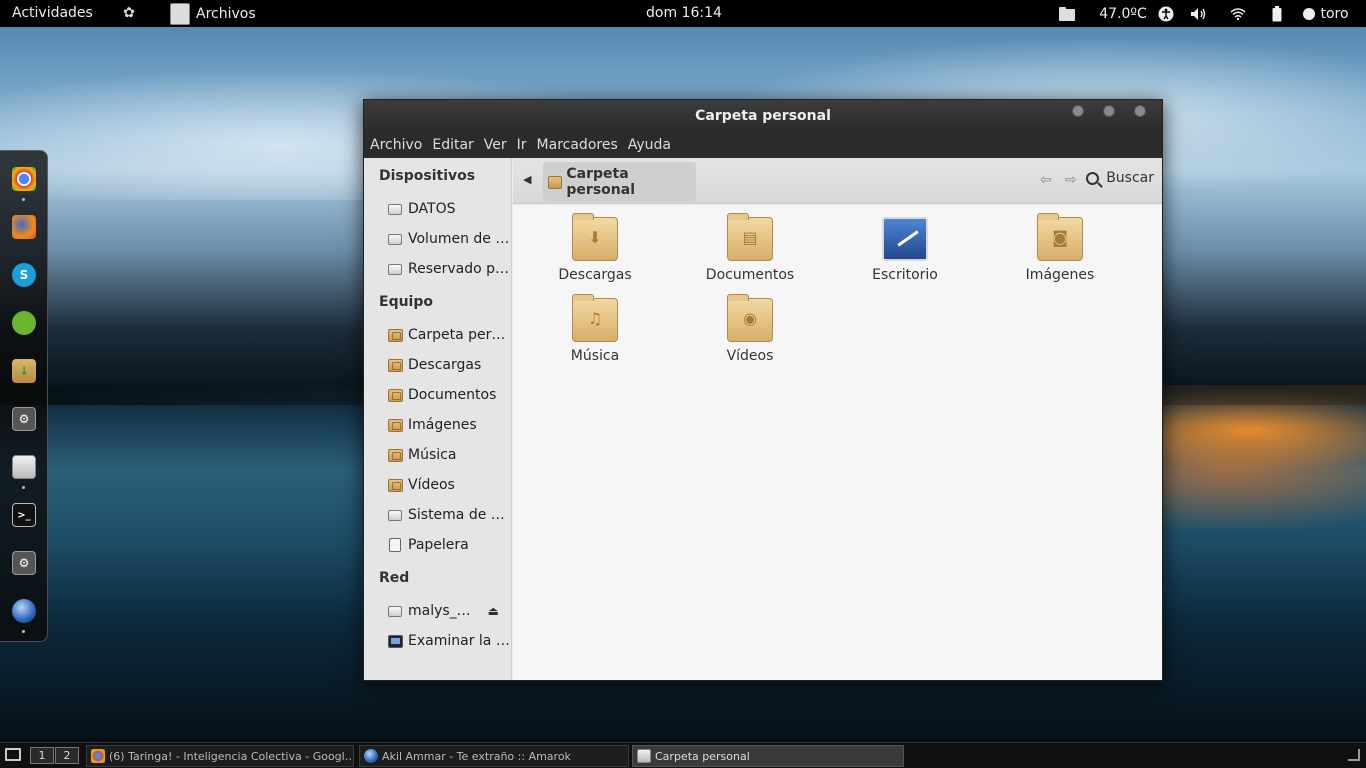 This screenshot has height=768, width=1366. Describe the element at coordinates (42, 755) in the screenshot. I see `workspace-1: 1` at that location.